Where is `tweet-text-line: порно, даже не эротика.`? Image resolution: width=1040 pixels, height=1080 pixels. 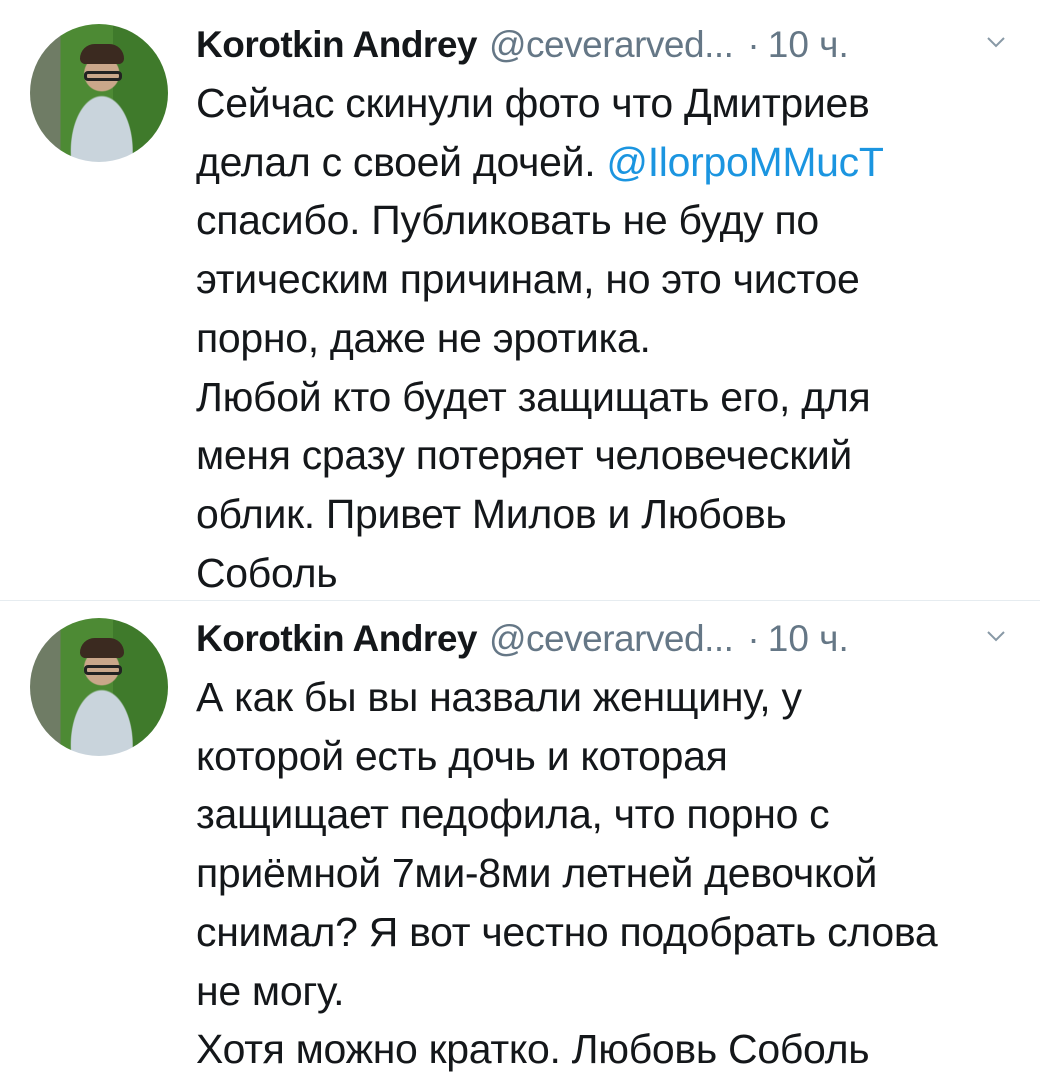 tweet-text-line: порно, даже не эротика. is located at coordinates (423, 337).